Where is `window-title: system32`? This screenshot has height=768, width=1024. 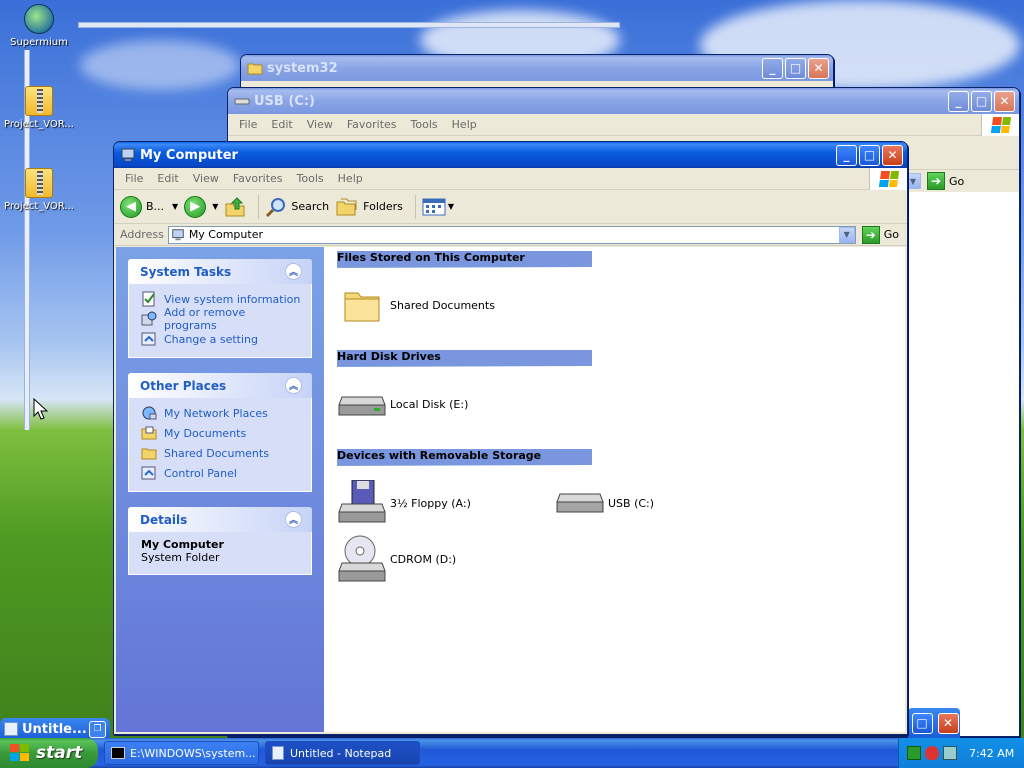 window-title: system32 is located at coordinates (302, 68).